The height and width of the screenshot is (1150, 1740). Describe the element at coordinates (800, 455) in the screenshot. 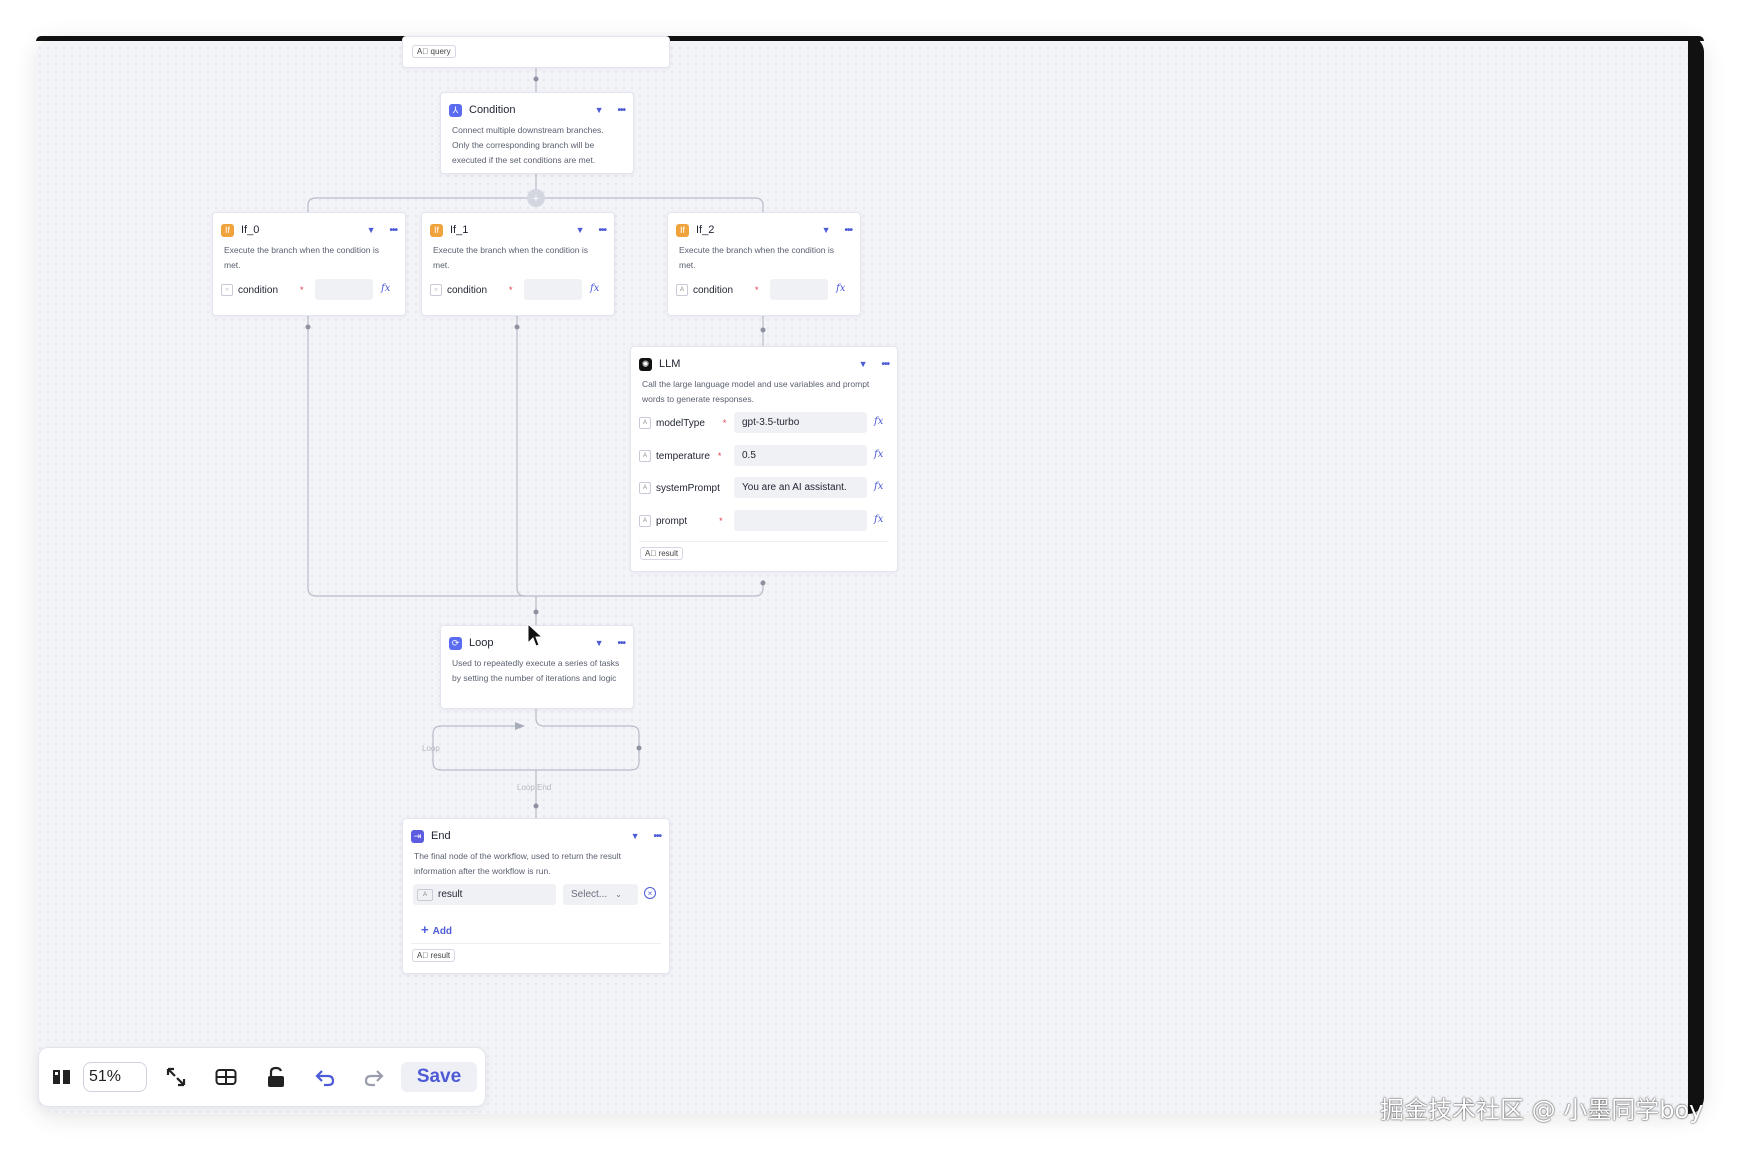

I see `temperature-input: 0.5` at that location.